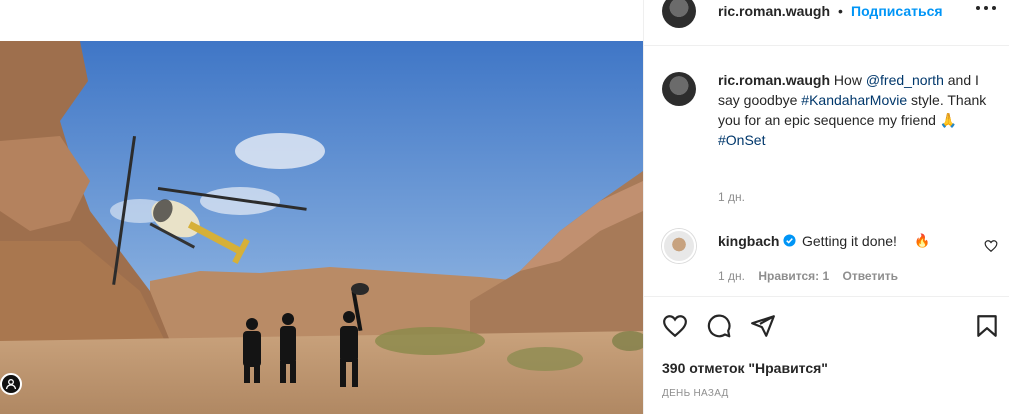 Image resolution: width=1009 pixels, height=414 pixels. What do you see at coordinates (897, 11) in the screenshot?
I see `follow-button: Подписаться` at bounding box center [897, 11].